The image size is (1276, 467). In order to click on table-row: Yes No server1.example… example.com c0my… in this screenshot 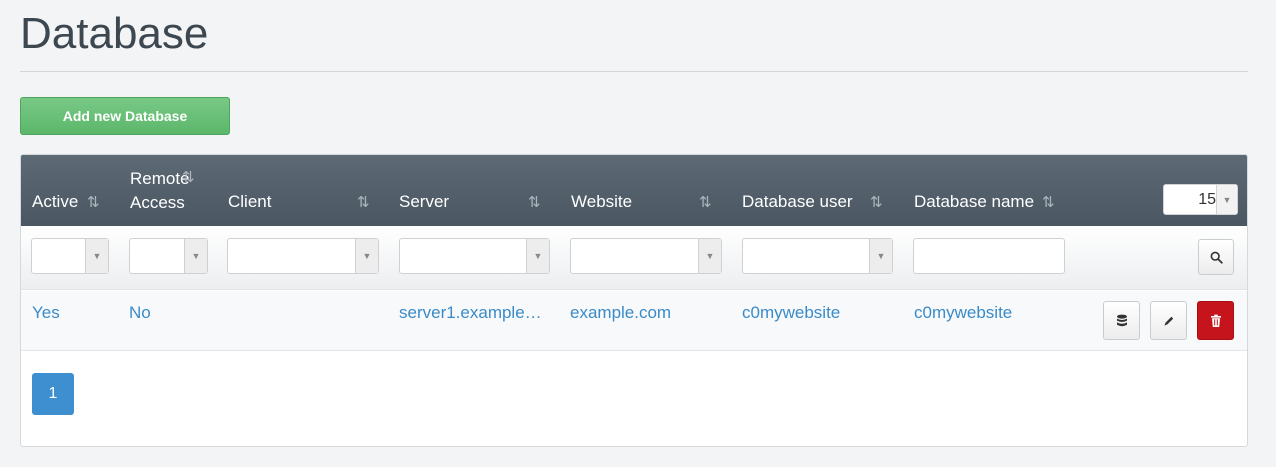, I will do `click(634, 321)`.